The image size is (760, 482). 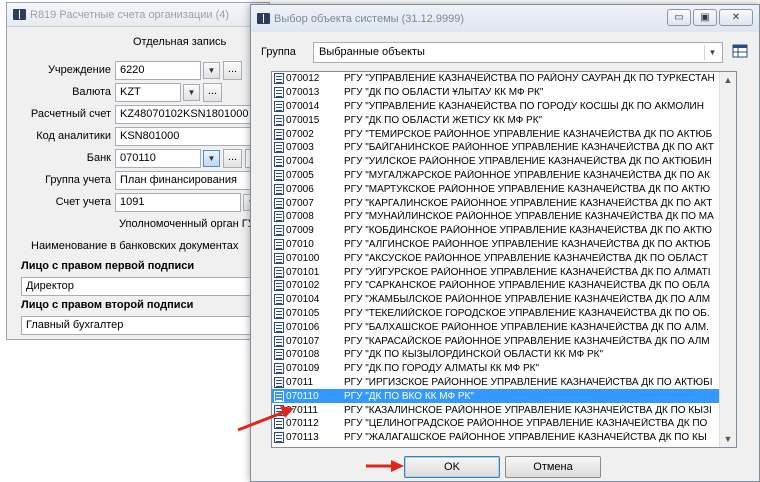 I want to click on bank-dropdown-button: ▼, so click(x=211, y=158).